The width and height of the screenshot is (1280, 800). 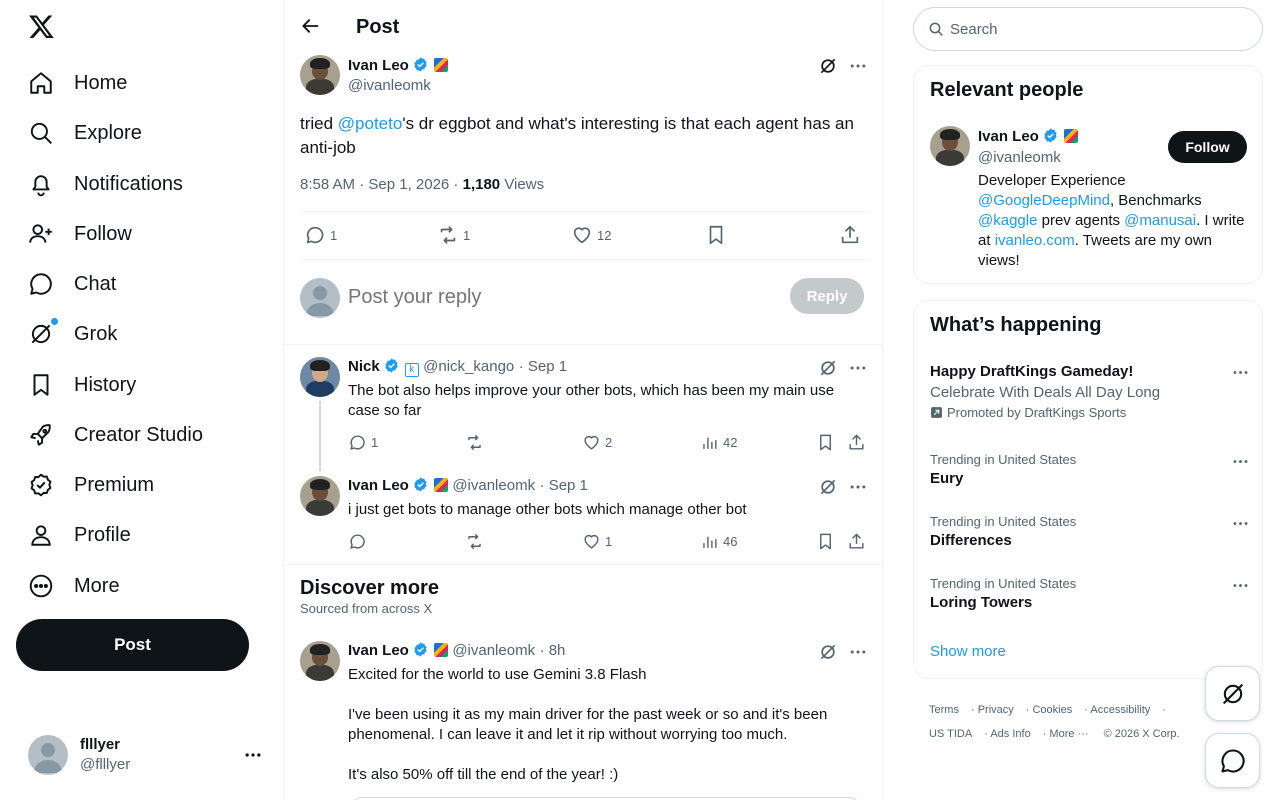 I want to click on mention-link: @manusai, so click(x=1160, y=220).